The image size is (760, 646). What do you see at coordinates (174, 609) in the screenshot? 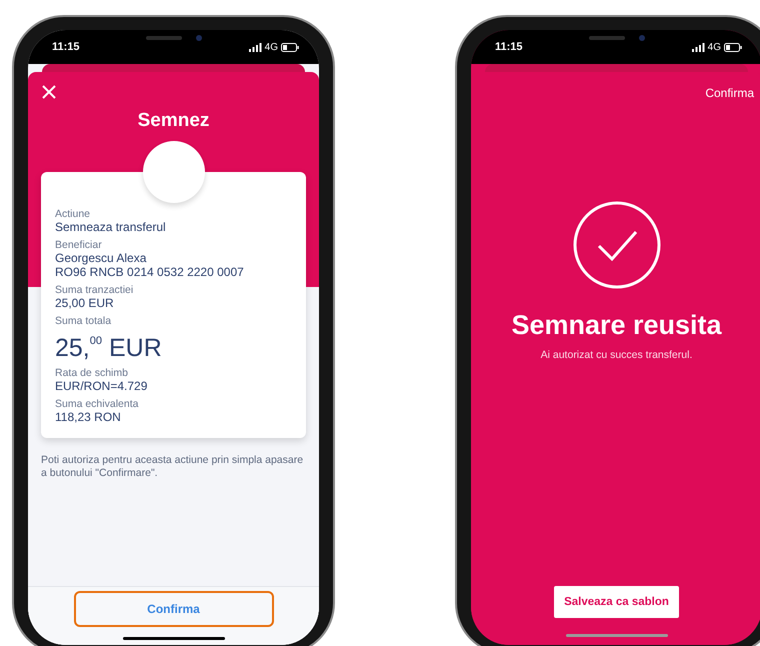
I see `confirm-button: Confirma` at bounding box center [174, 609].